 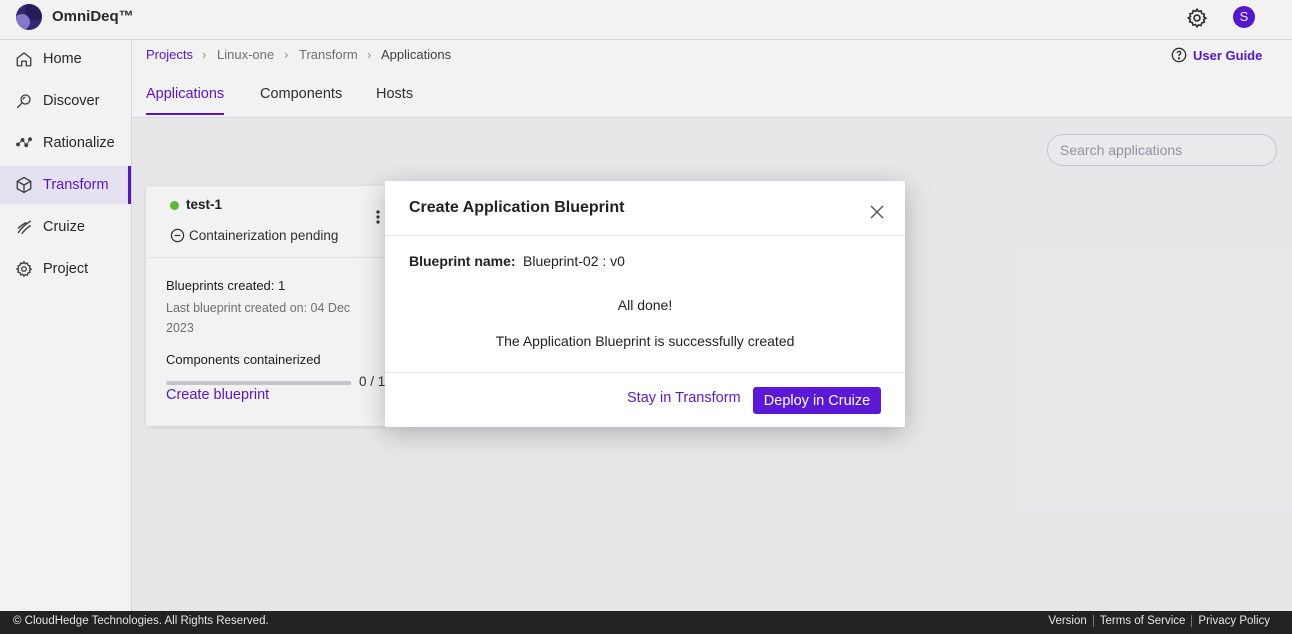 What do you see at coordinates (517, 207) in the screenshot?
I see `dialog-title: Create Application Blueprint` at bounding box center [517, 207].